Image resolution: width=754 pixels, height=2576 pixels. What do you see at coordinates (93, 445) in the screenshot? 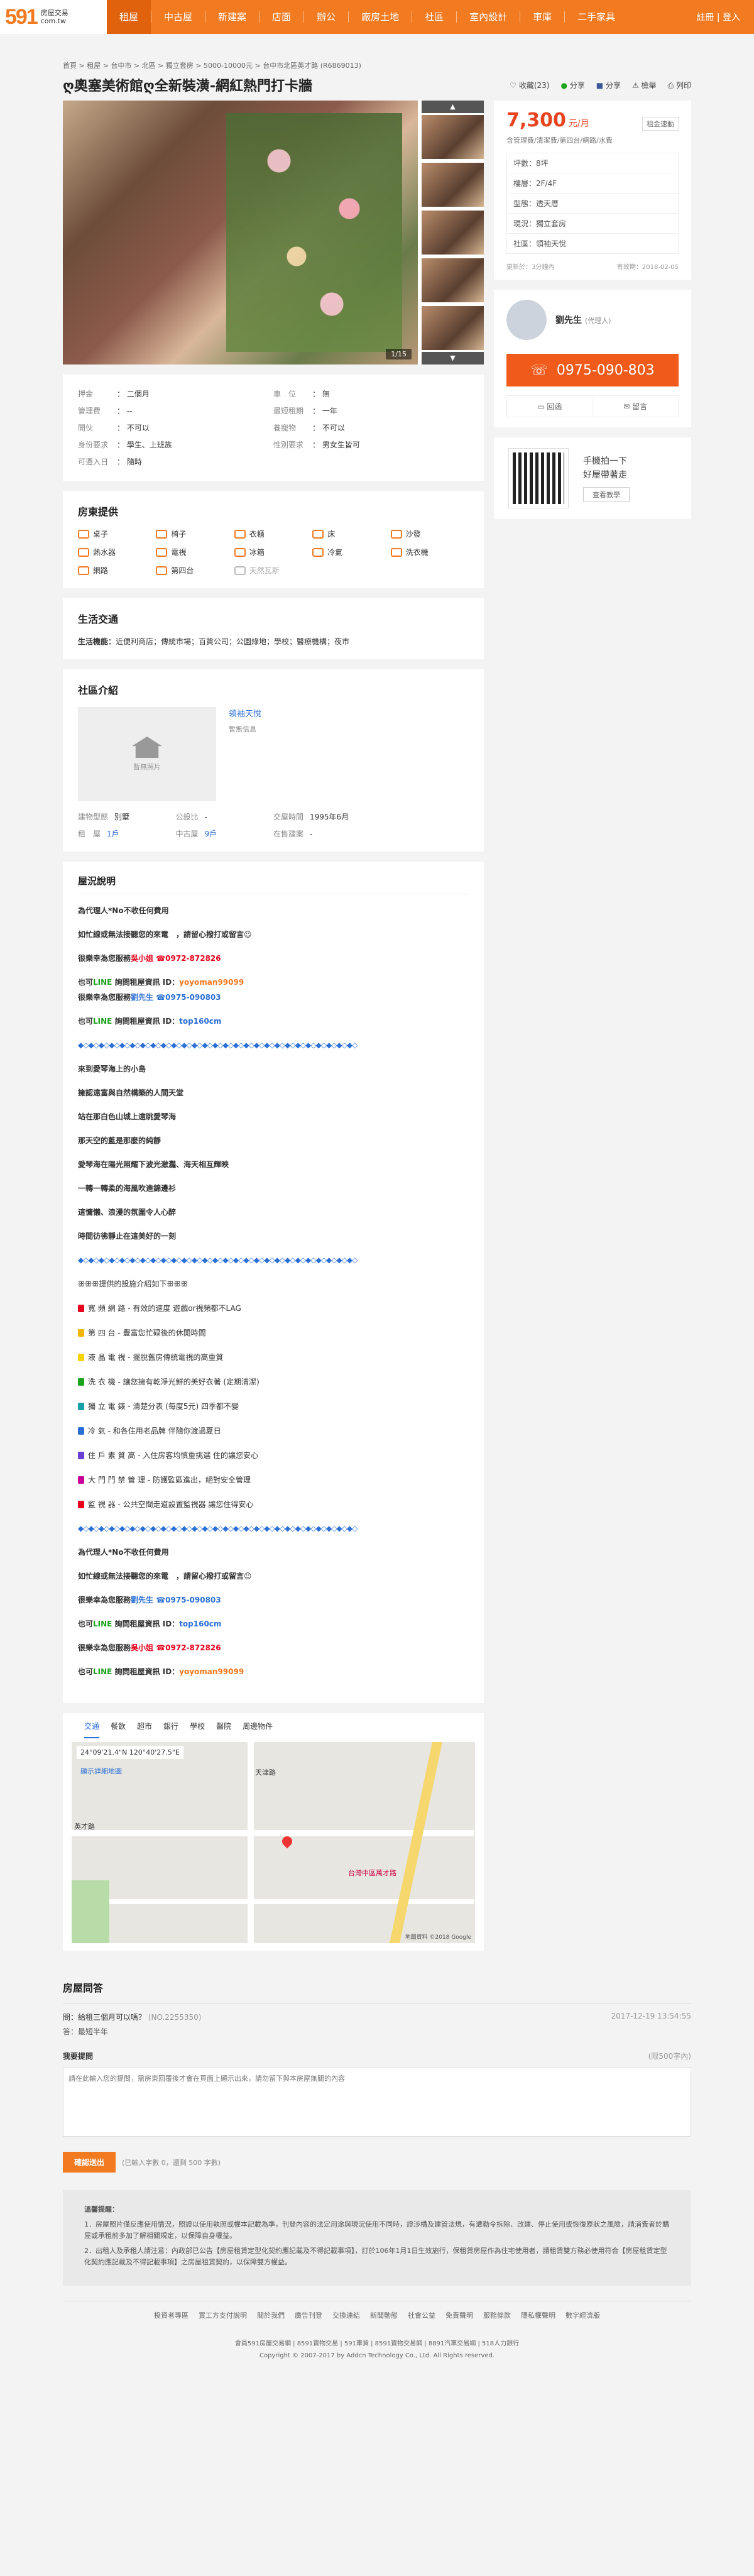
I see `info-key: 身份要求` at bounding box center [93, 445].